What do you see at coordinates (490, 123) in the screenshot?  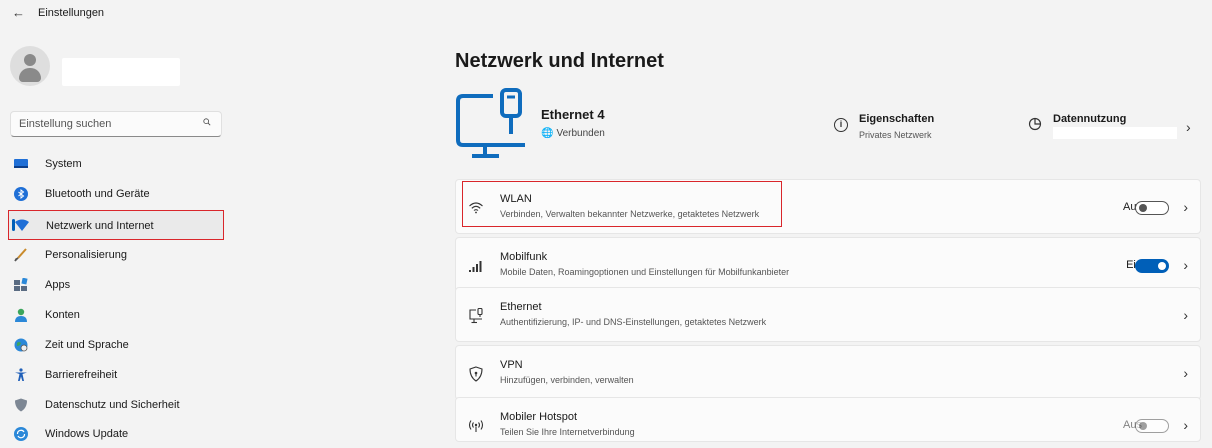 I see `ethernet-computer-icon` at bounding box center [490, 123].